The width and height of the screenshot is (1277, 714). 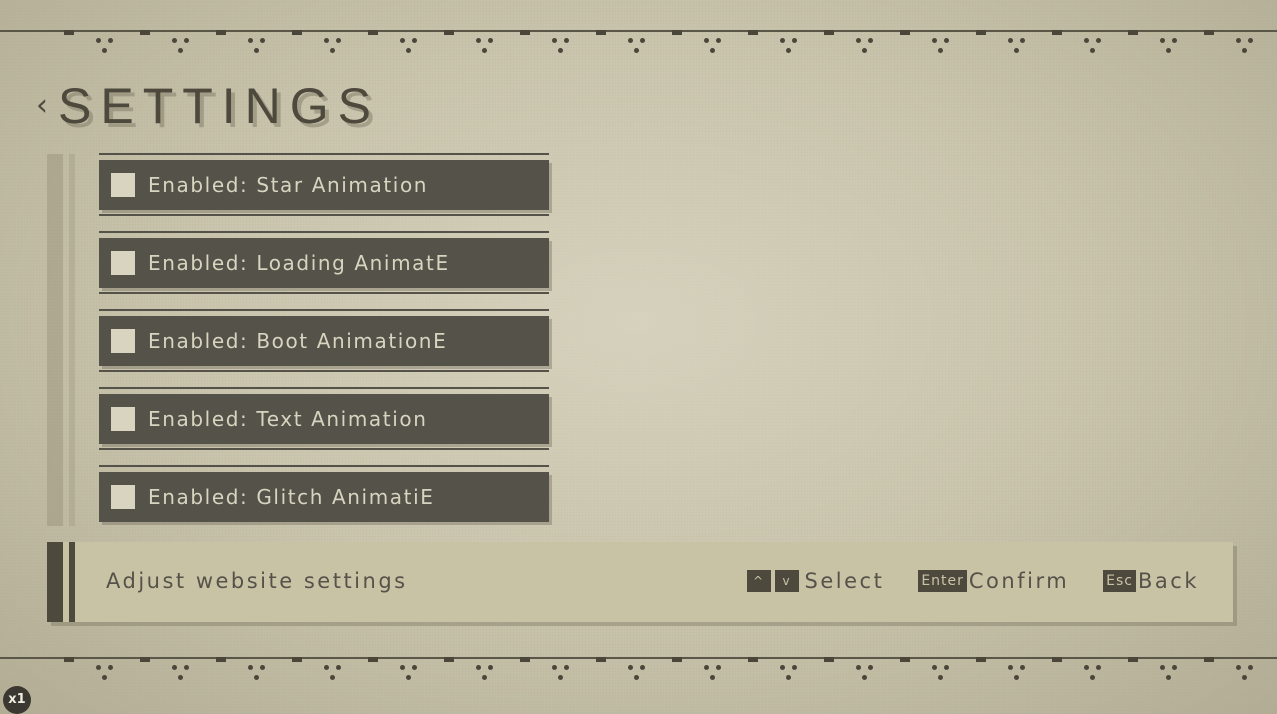 What do you see at coordinates (324, 263) in the screenshot?
I see `setting-bar: Enabled: Loading AnimatE` at bounding box center [324, 263].